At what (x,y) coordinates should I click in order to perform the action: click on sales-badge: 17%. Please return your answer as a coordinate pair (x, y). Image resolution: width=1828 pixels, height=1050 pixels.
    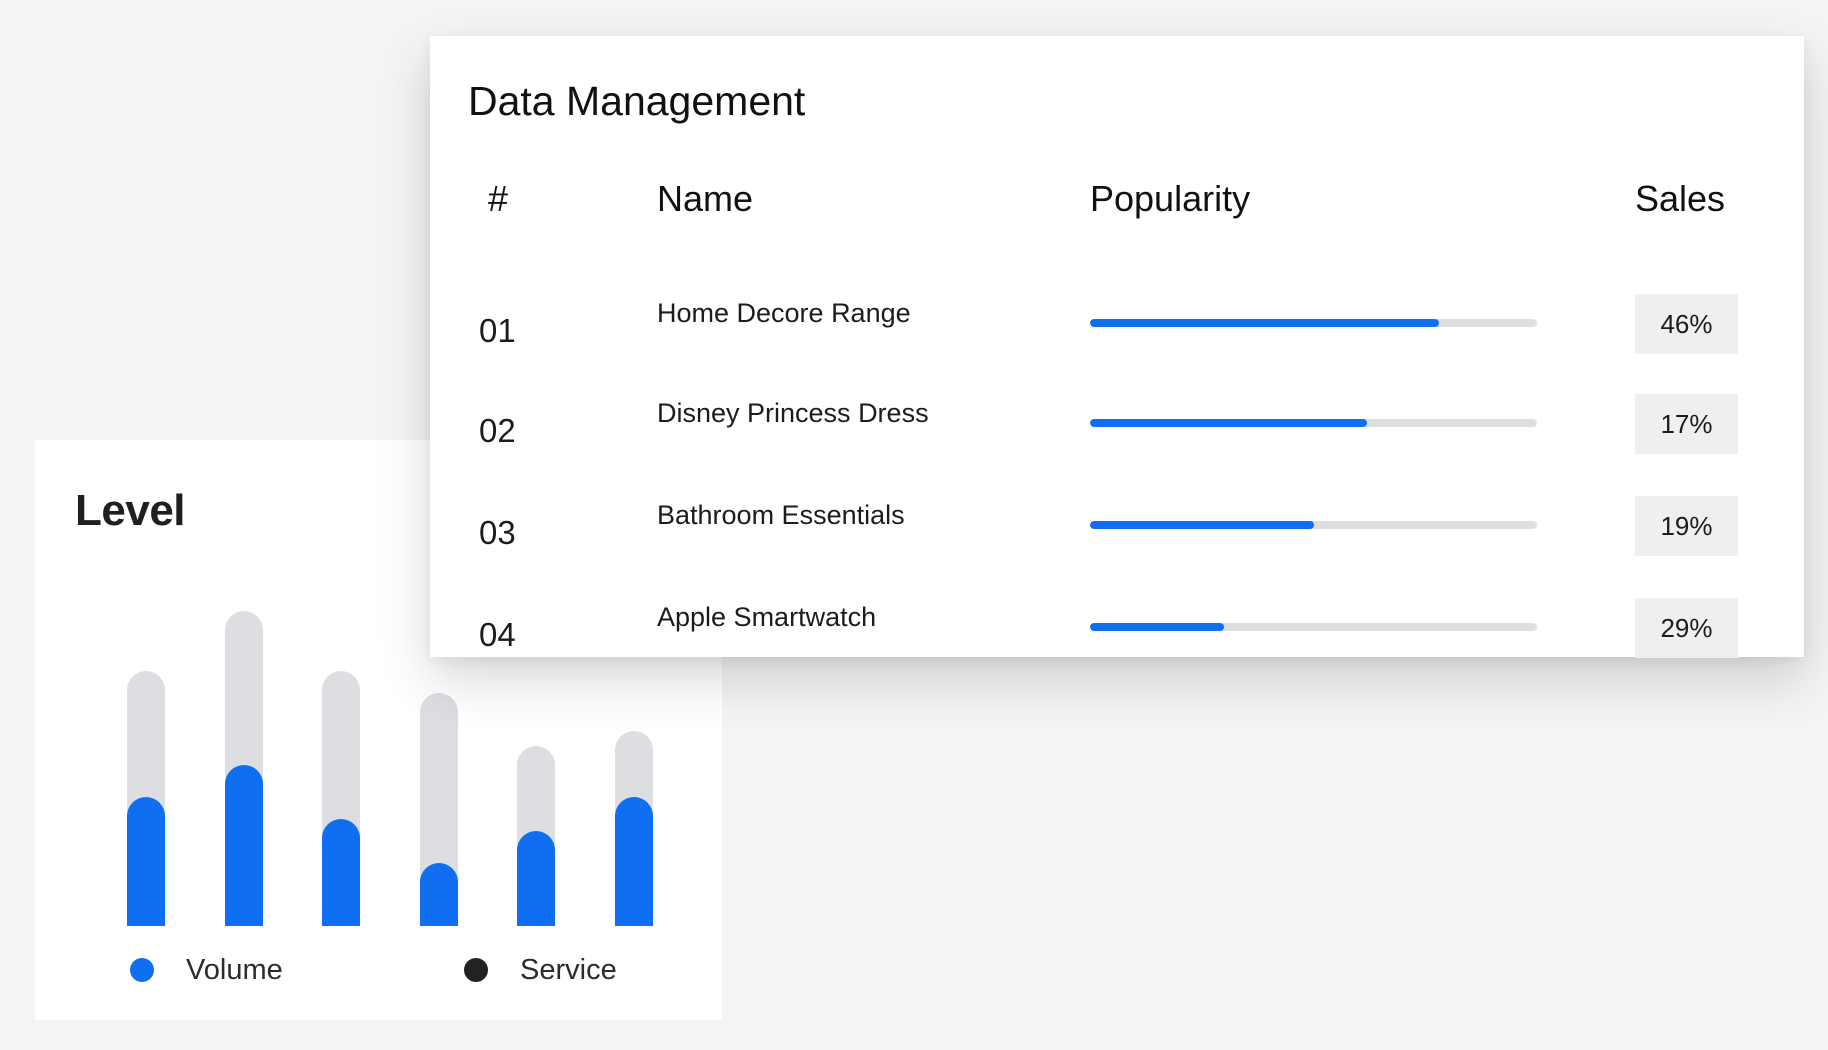
    Looking at the image, I should click on (1686, 424).